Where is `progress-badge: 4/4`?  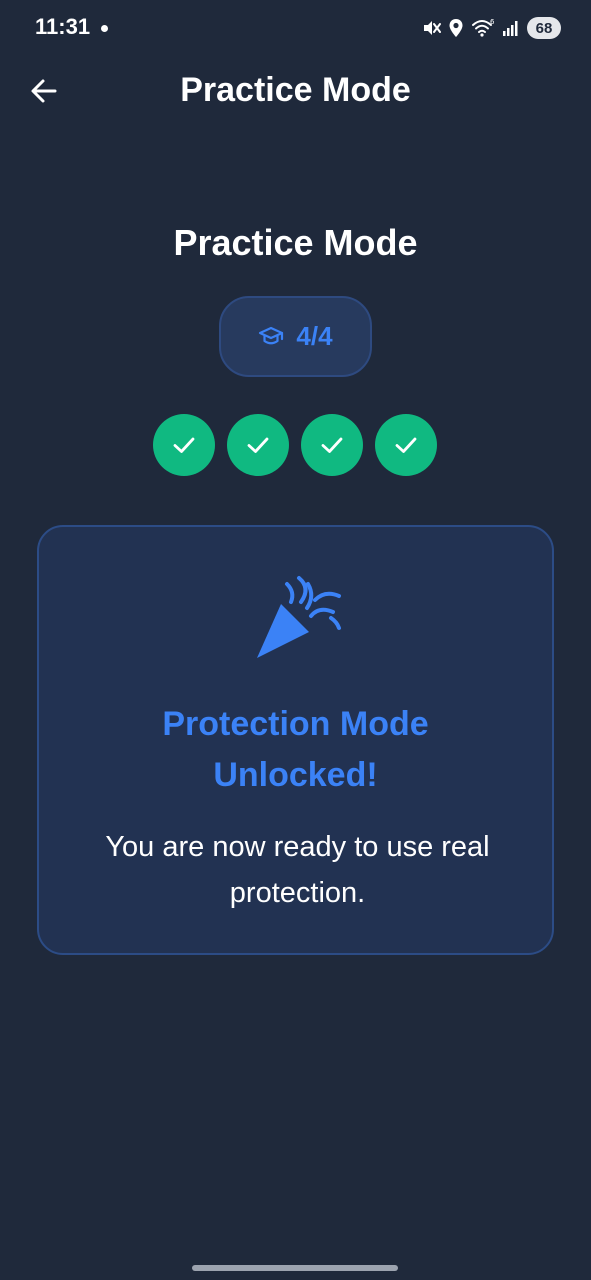
progress-badge: 4/4 is located at coordinates (295, 336).